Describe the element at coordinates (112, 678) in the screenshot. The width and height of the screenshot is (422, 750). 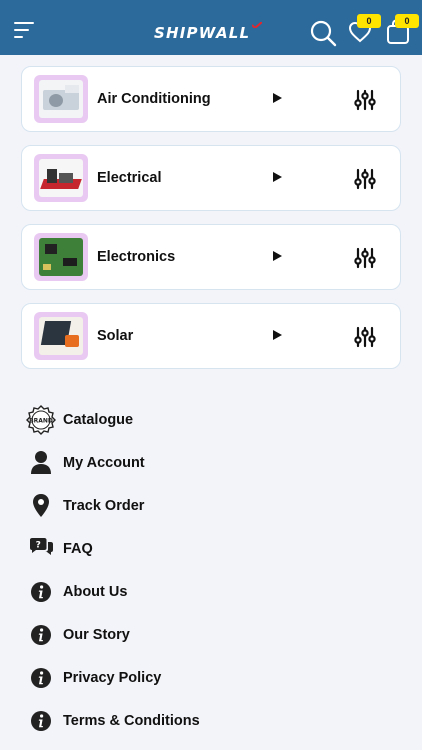
I see `menu-item-label: Privacy Policy` at that location.